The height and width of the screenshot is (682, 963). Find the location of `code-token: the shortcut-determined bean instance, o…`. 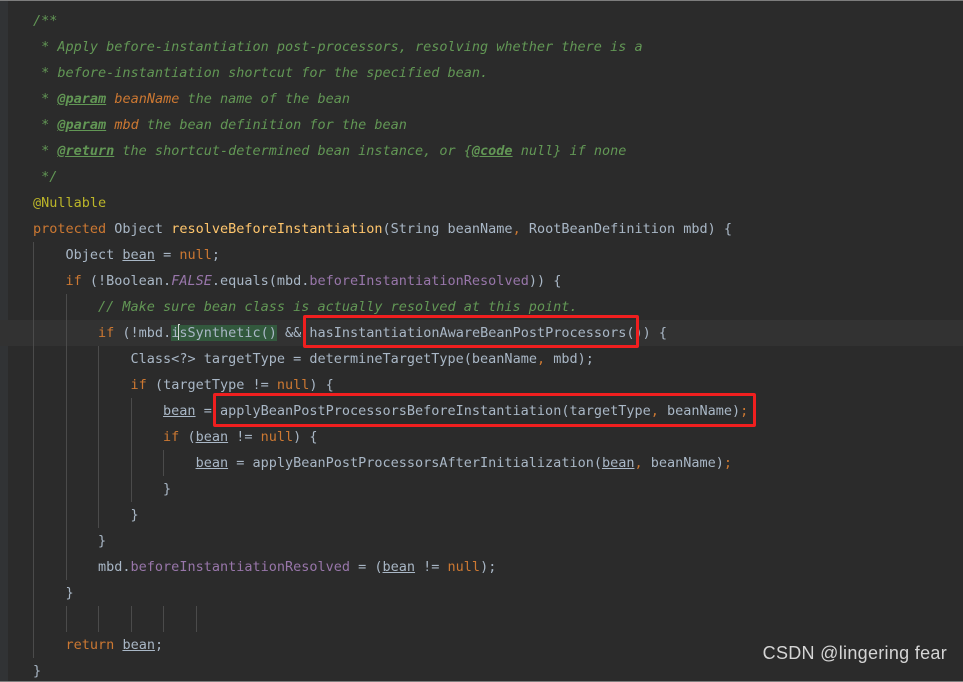

code-token: the shortcut-determined bean instance, o… is located at coordinates (293, 151).